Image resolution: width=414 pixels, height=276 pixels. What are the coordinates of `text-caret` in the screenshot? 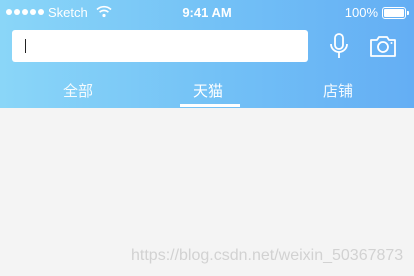 It's located at (25, 46).